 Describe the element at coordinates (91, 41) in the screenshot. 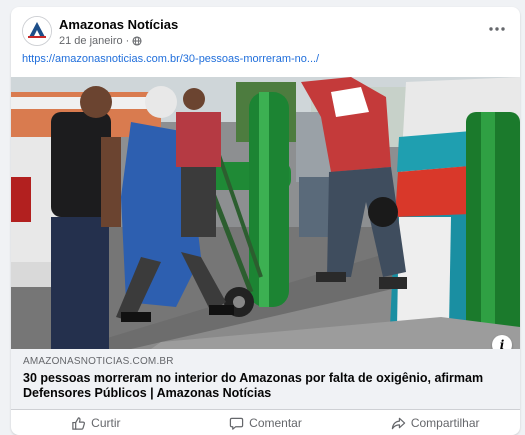

I see `post-date: 21 de janeiro` at that location.